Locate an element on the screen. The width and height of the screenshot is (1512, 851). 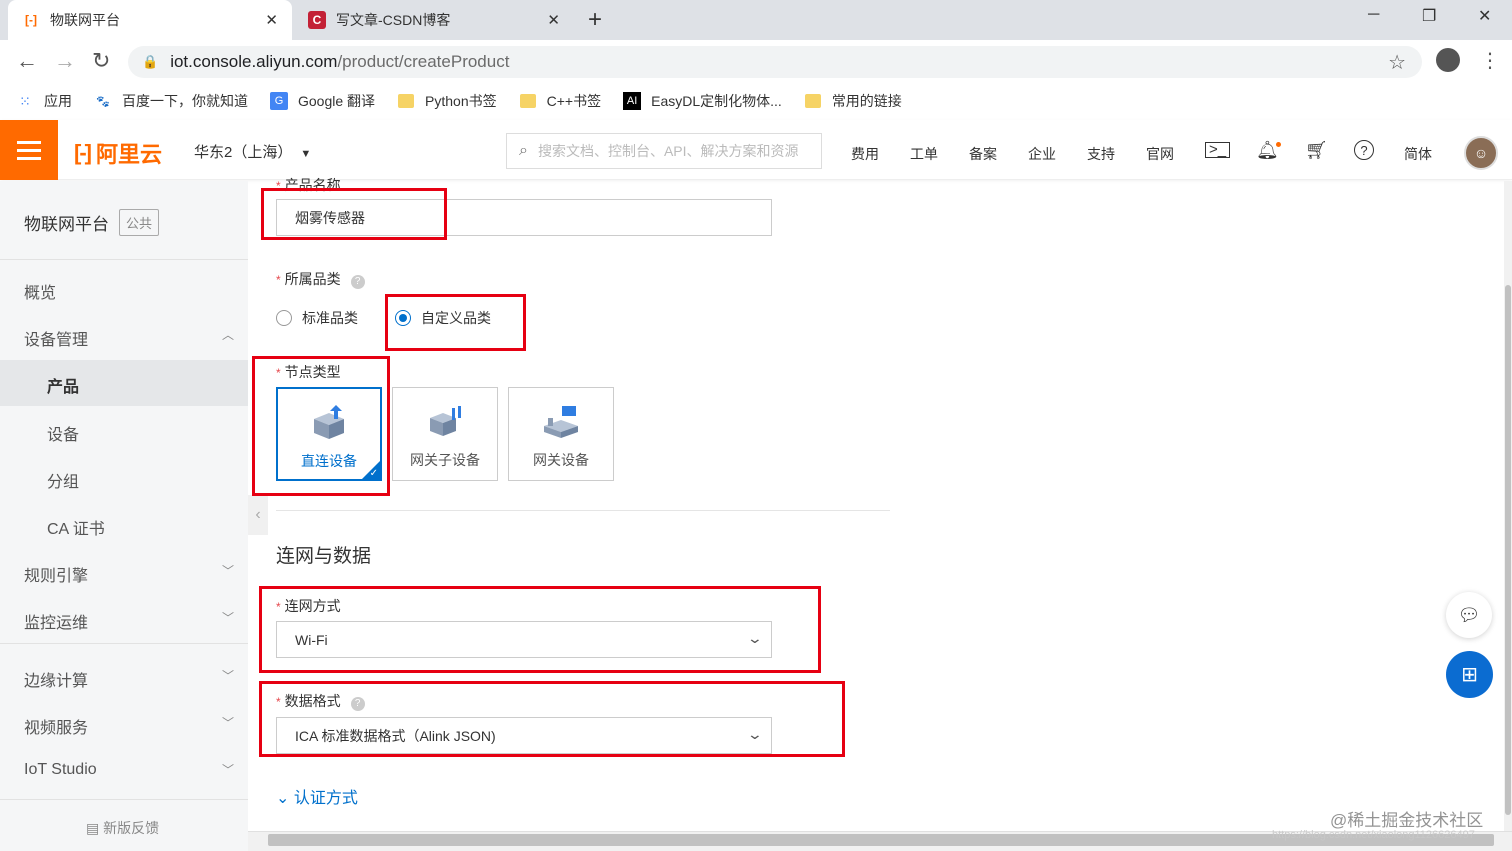
watermark: @稀土掘金技术社区 is located at coordinates (1407, 820).